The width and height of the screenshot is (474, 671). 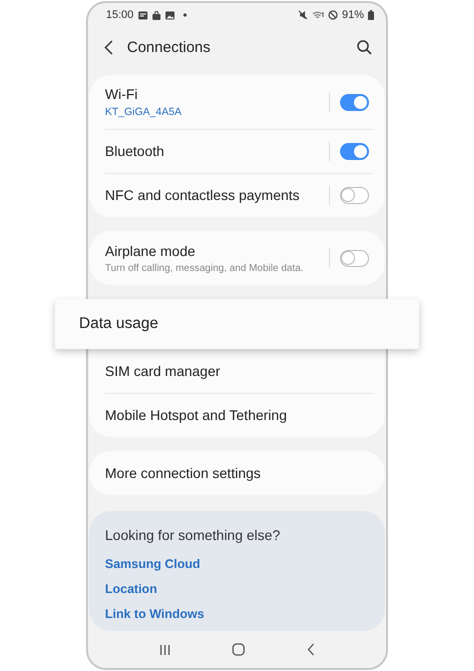 What do you see at coordinates (333, 15) in the screenshot?
I see `blocked-icon` at bounding box center [333, 15].